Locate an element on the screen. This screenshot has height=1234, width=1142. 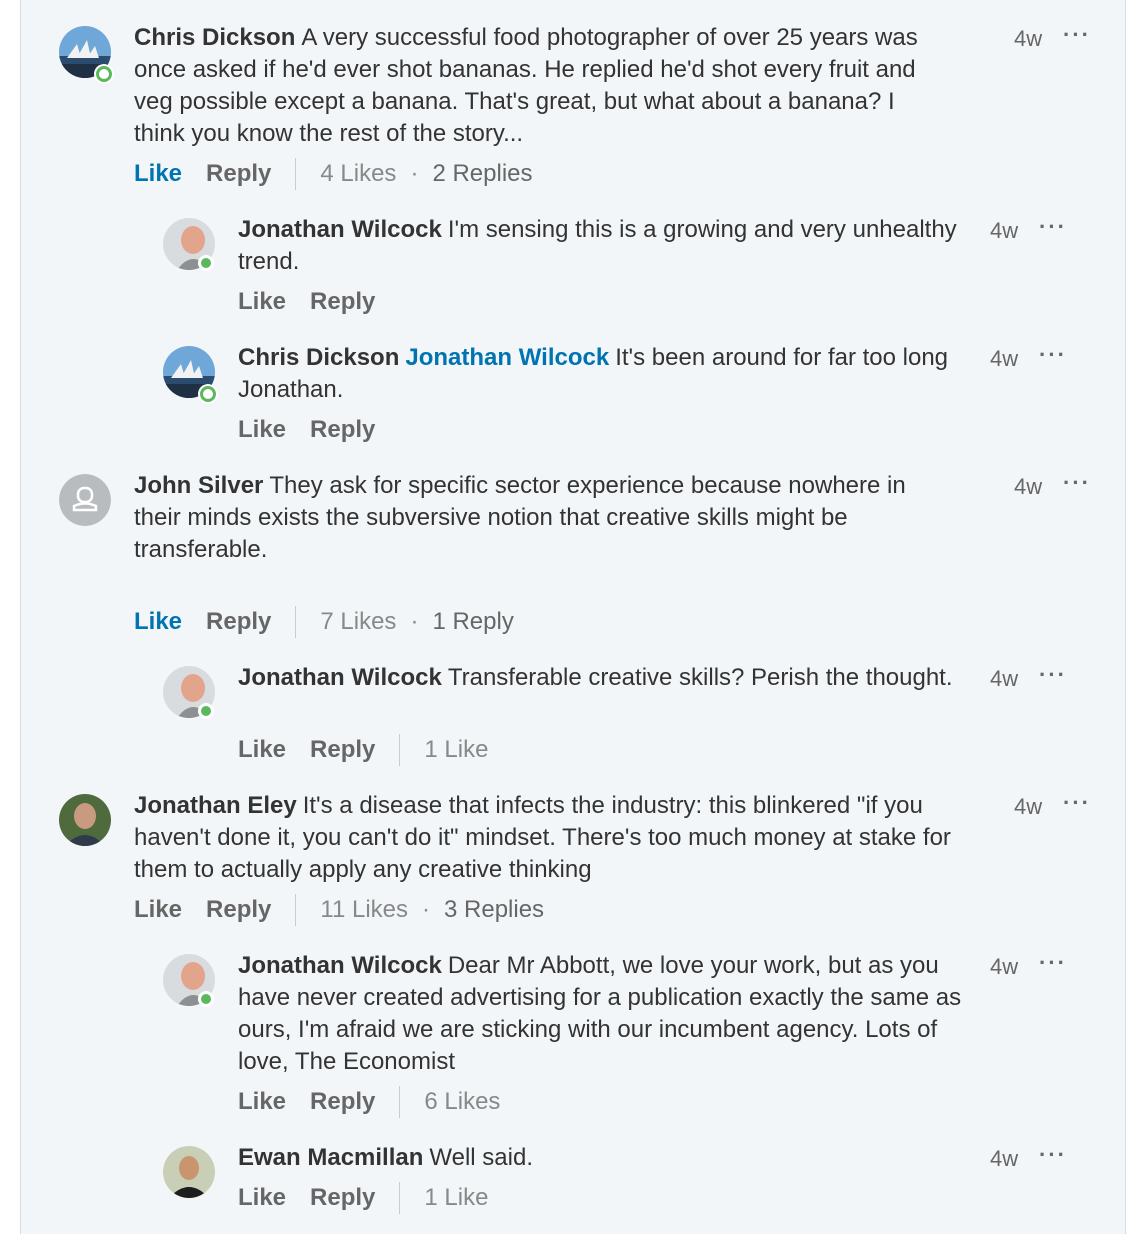
comment-actions: Like Reply 4 Likes · 2 Replies is located at coordinates (333, 174).